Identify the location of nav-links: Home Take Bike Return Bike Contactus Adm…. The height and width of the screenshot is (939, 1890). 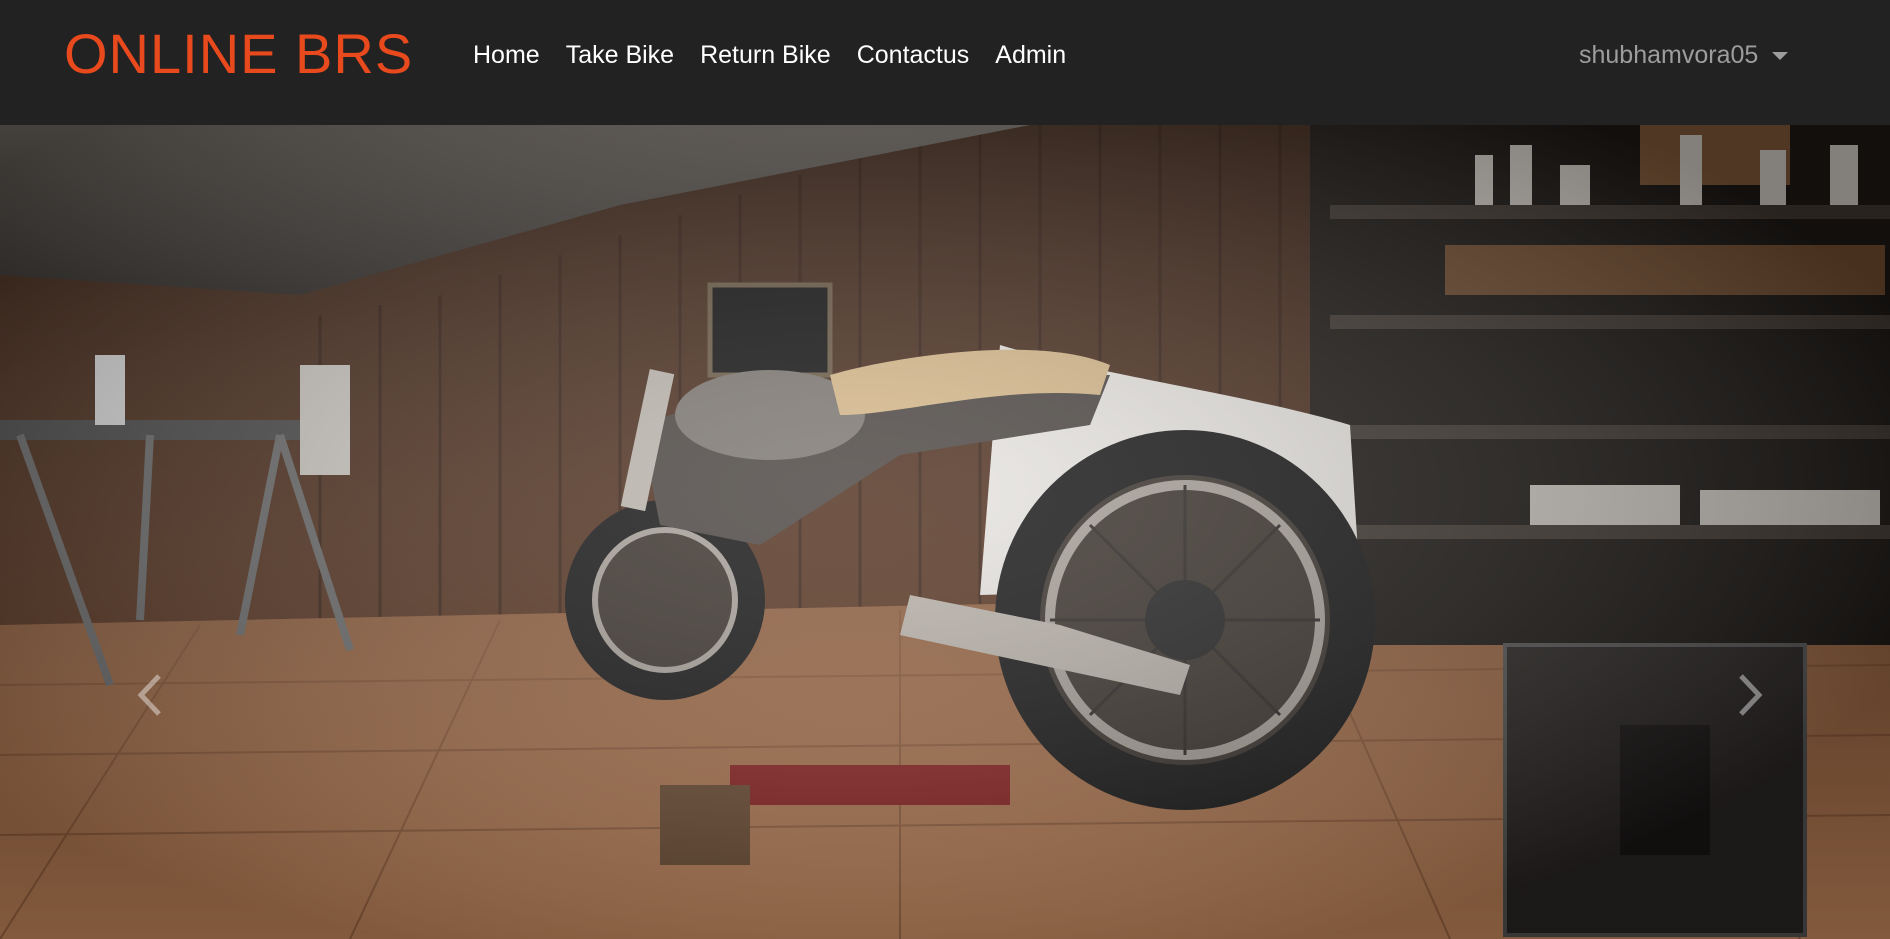
(769, 55).